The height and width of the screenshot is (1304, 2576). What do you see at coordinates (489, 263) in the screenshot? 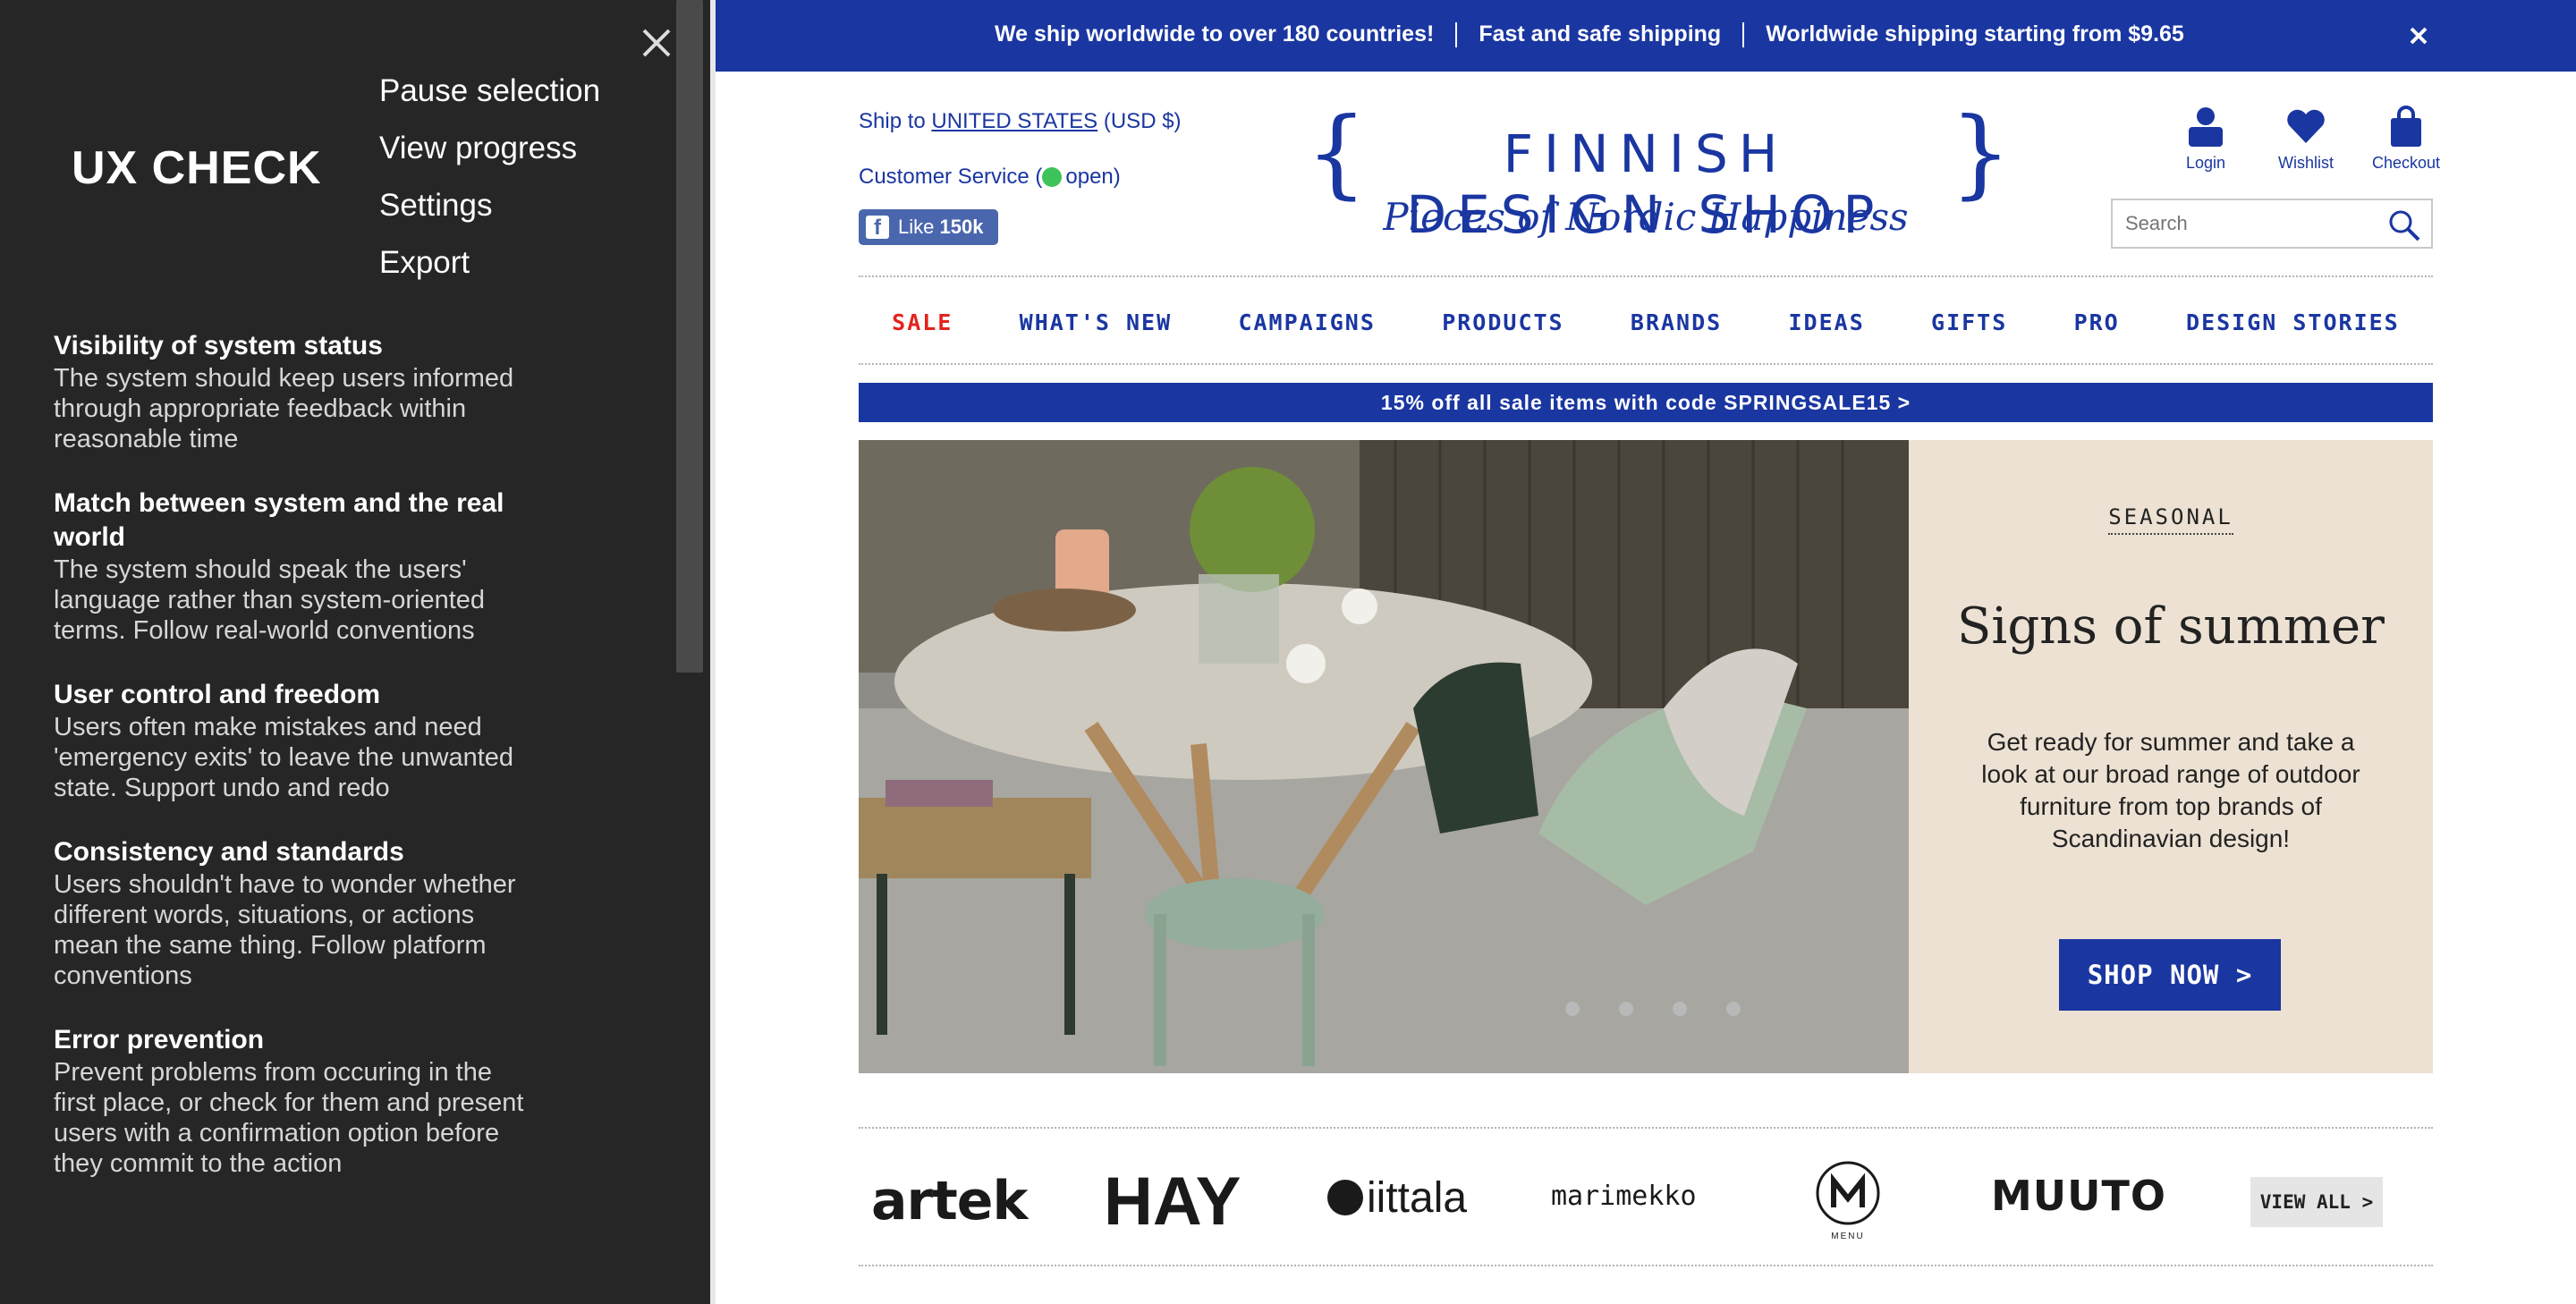
I see `export-item: Export` at bounding box center [489, 263].